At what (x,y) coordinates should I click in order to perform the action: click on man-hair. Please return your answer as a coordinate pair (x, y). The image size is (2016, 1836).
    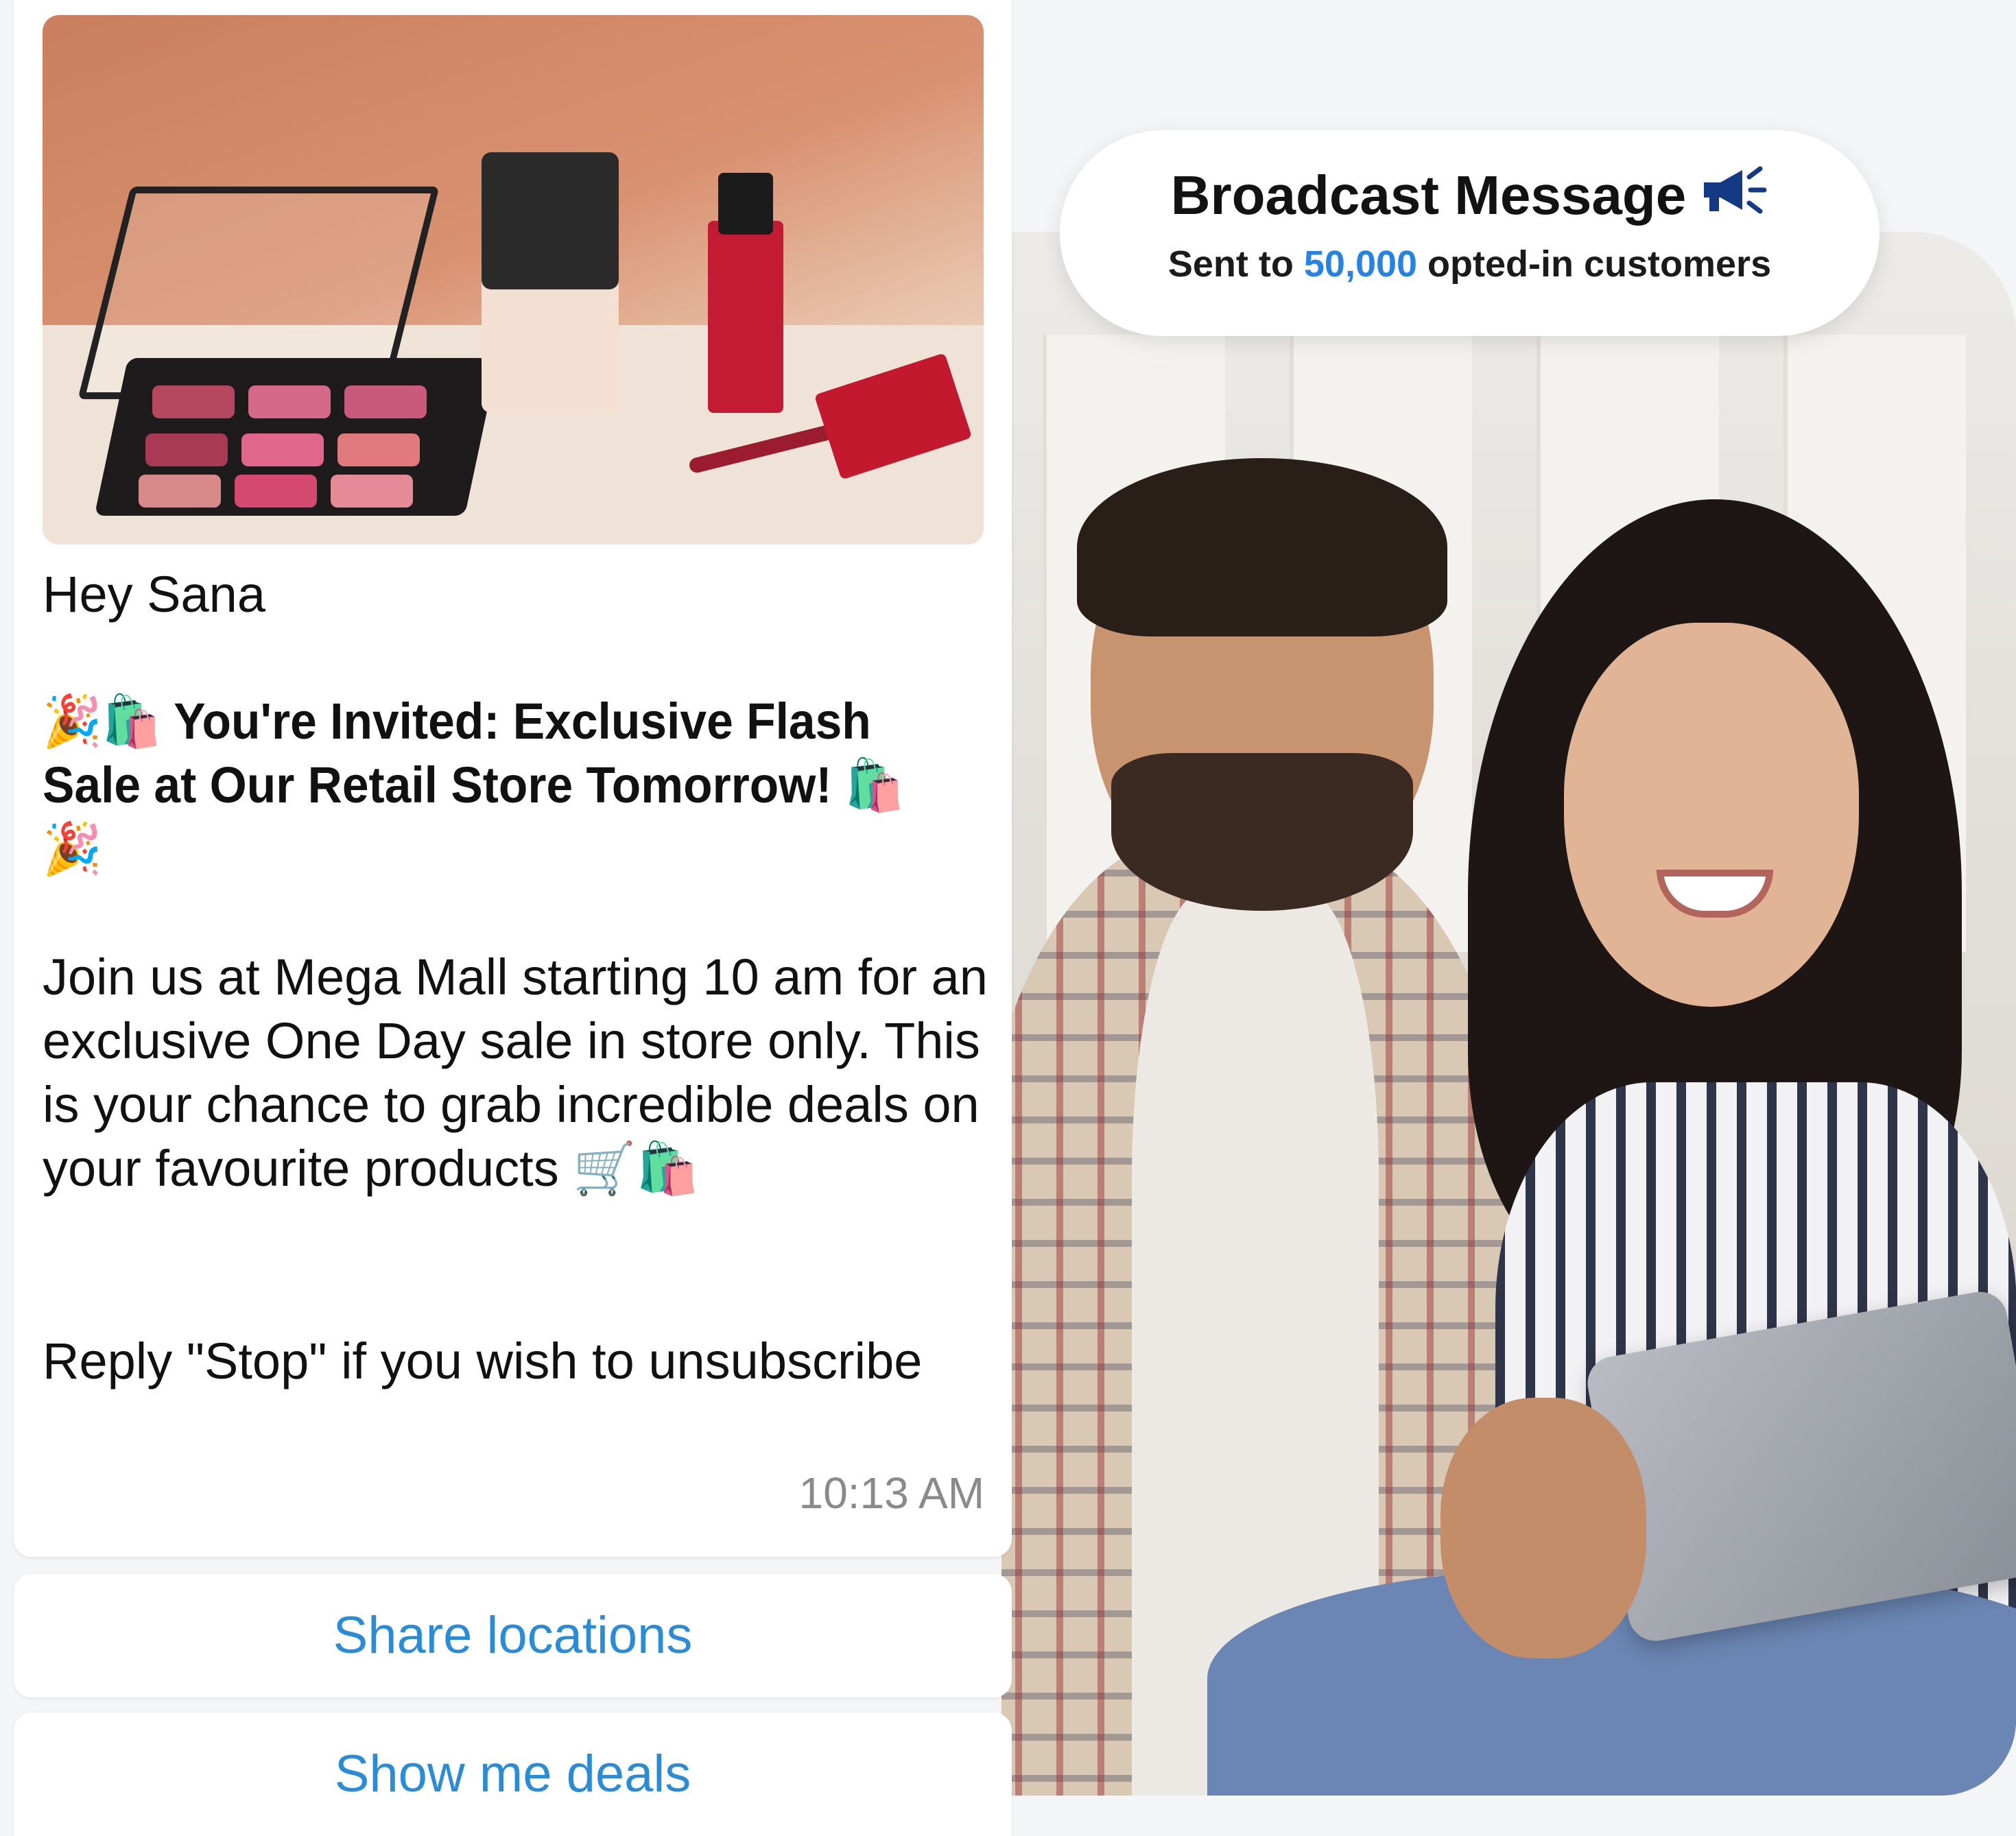
    Looking at the image, I should click on (1262, 547).